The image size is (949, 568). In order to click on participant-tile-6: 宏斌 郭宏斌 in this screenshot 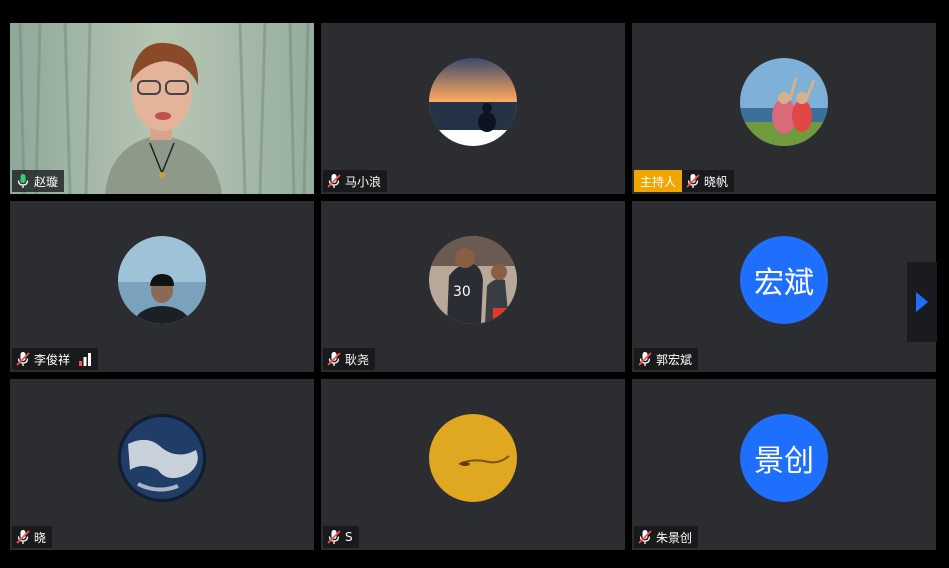, I will do `click(784, 286)`.